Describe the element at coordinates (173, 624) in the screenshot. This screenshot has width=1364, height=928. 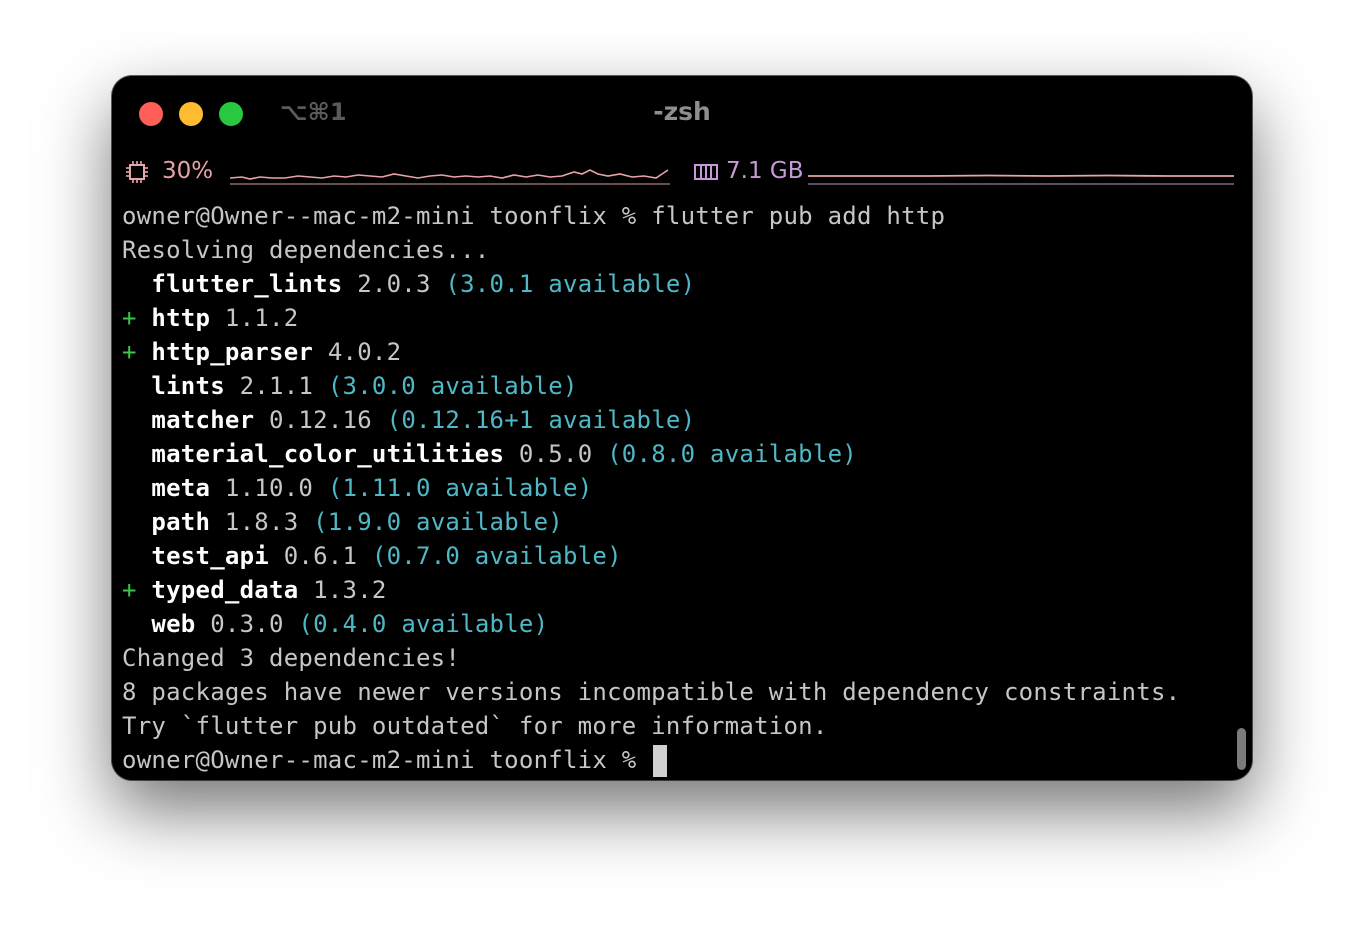
I see `package-name: web` at that location.